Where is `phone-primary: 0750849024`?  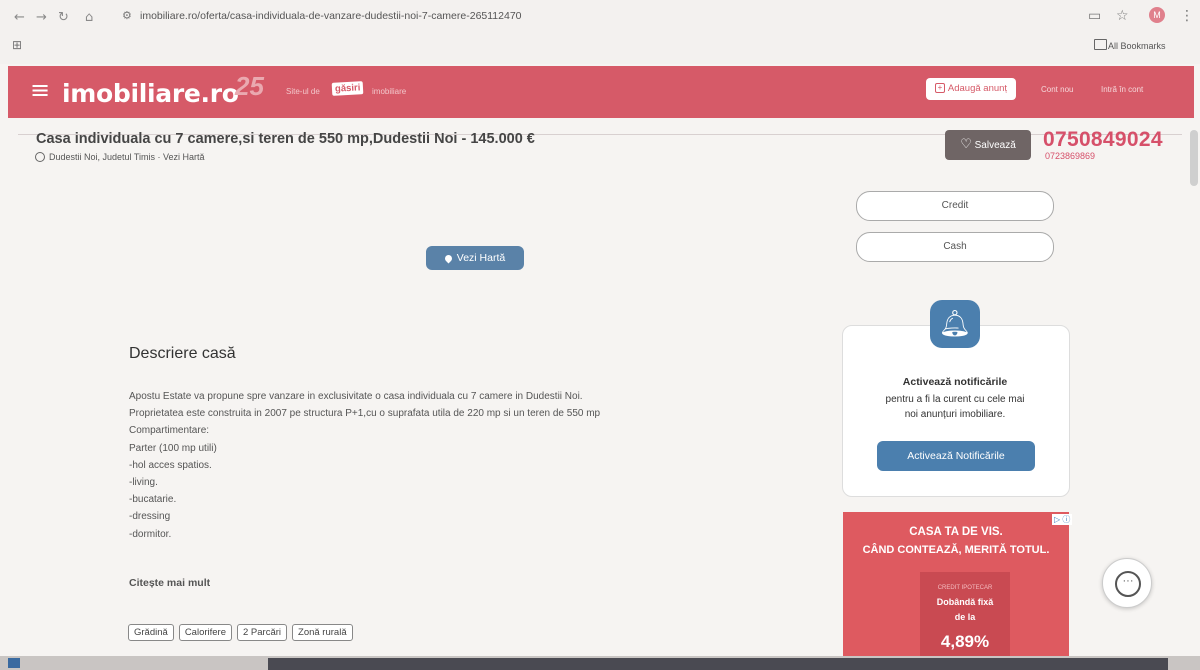
phone-primary: 0750849024 is located at coordinates (1103, 140).